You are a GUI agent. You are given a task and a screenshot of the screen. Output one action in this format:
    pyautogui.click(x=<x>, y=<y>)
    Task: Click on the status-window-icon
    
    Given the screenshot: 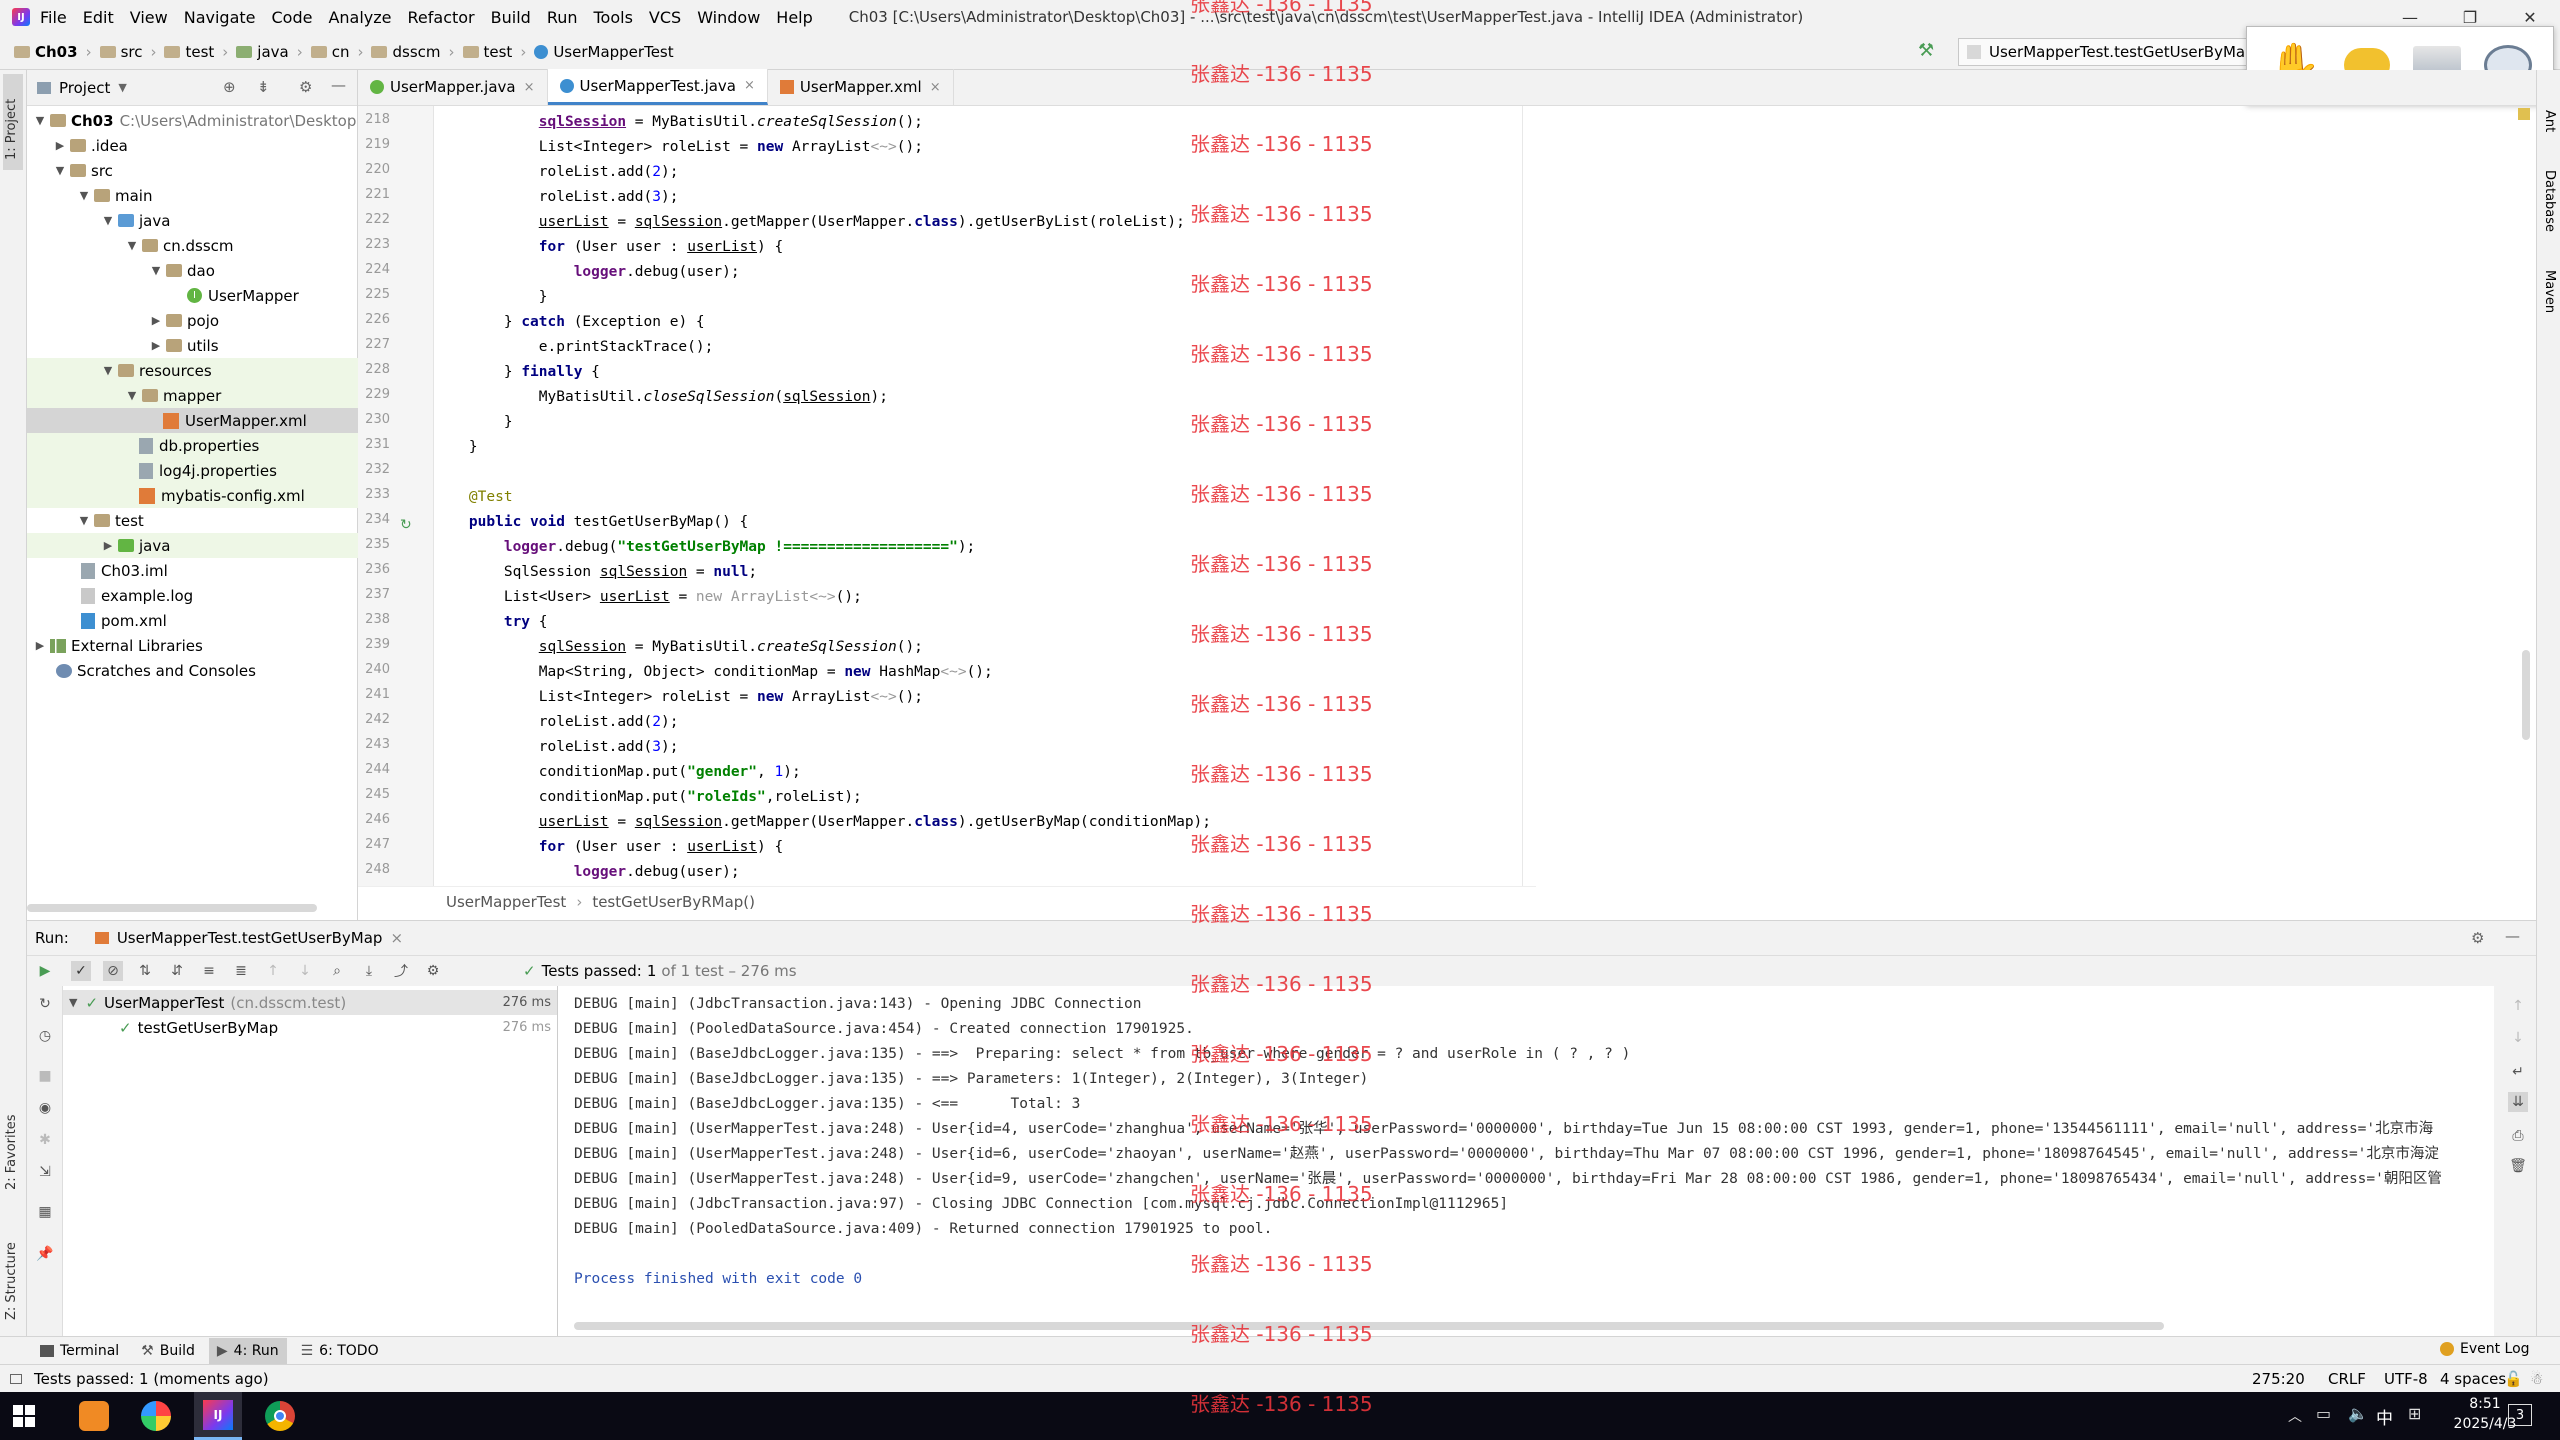 What is the action you would take?
    pyautogui.click(x=16, y=1378)
    